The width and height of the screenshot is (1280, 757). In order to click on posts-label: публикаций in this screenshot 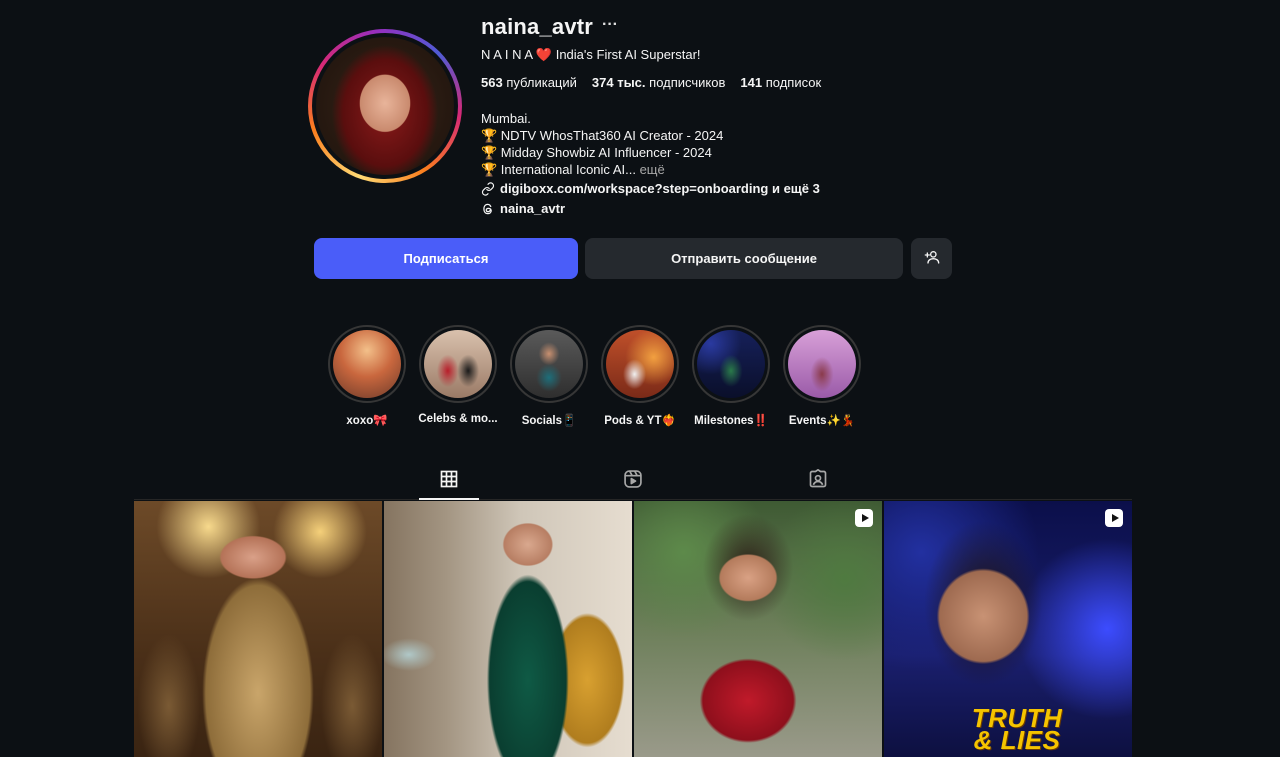, I will do `click(541, 82)`.